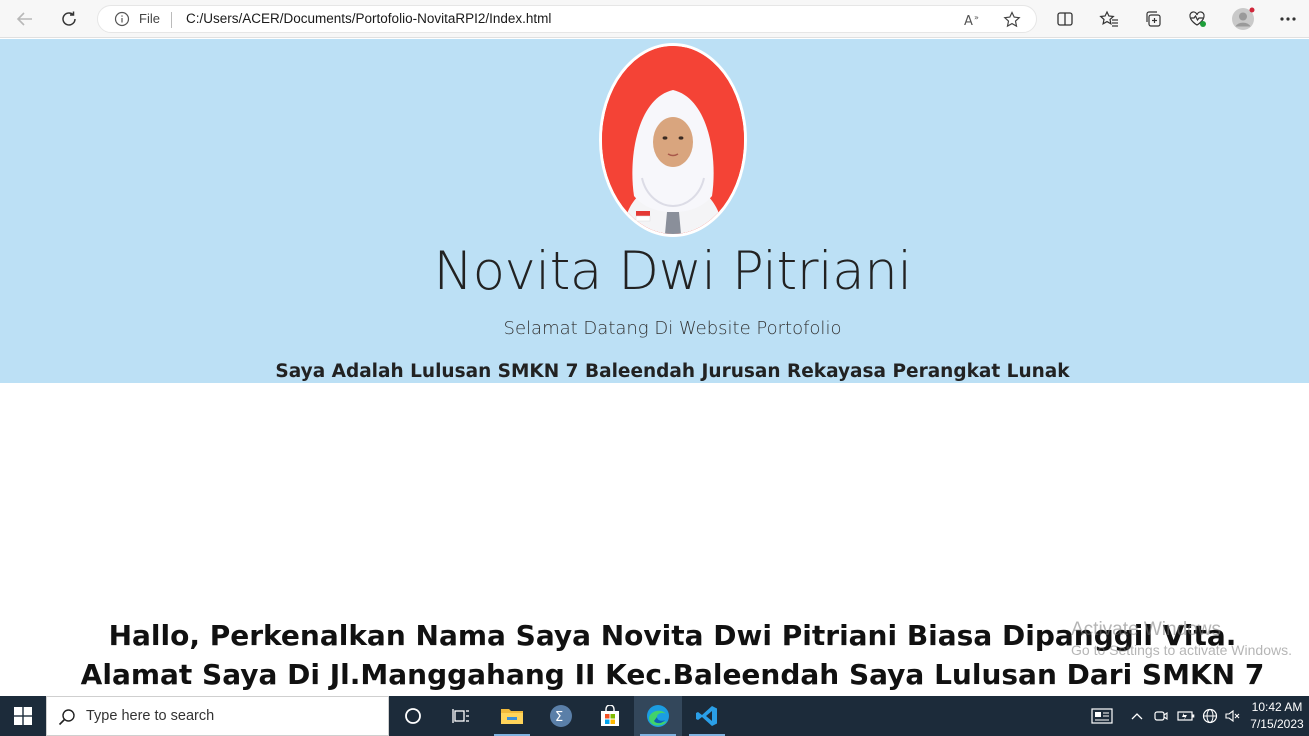 The width and height of the screenshot is (1309, 736). I want to click on news-widget-icon, so click(1102, 716).